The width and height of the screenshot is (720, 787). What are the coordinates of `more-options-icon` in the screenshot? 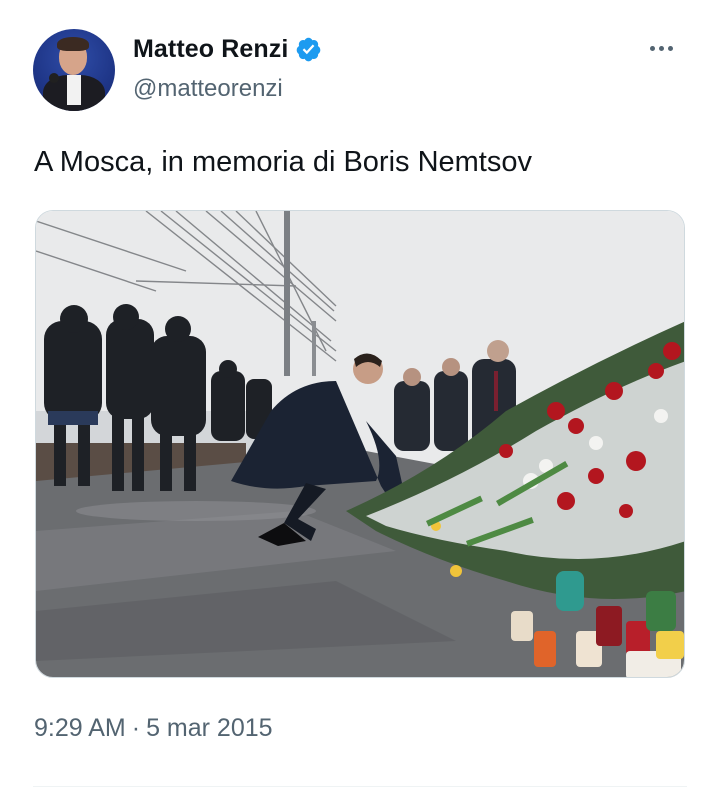 It's located at (661, 48).